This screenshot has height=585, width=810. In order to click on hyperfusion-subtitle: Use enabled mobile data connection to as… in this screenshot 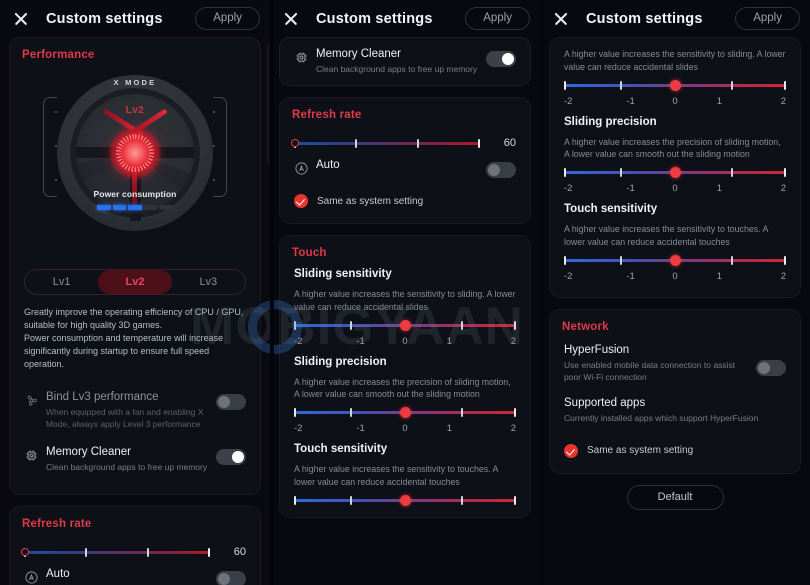, I will do `click(650, 370)`.